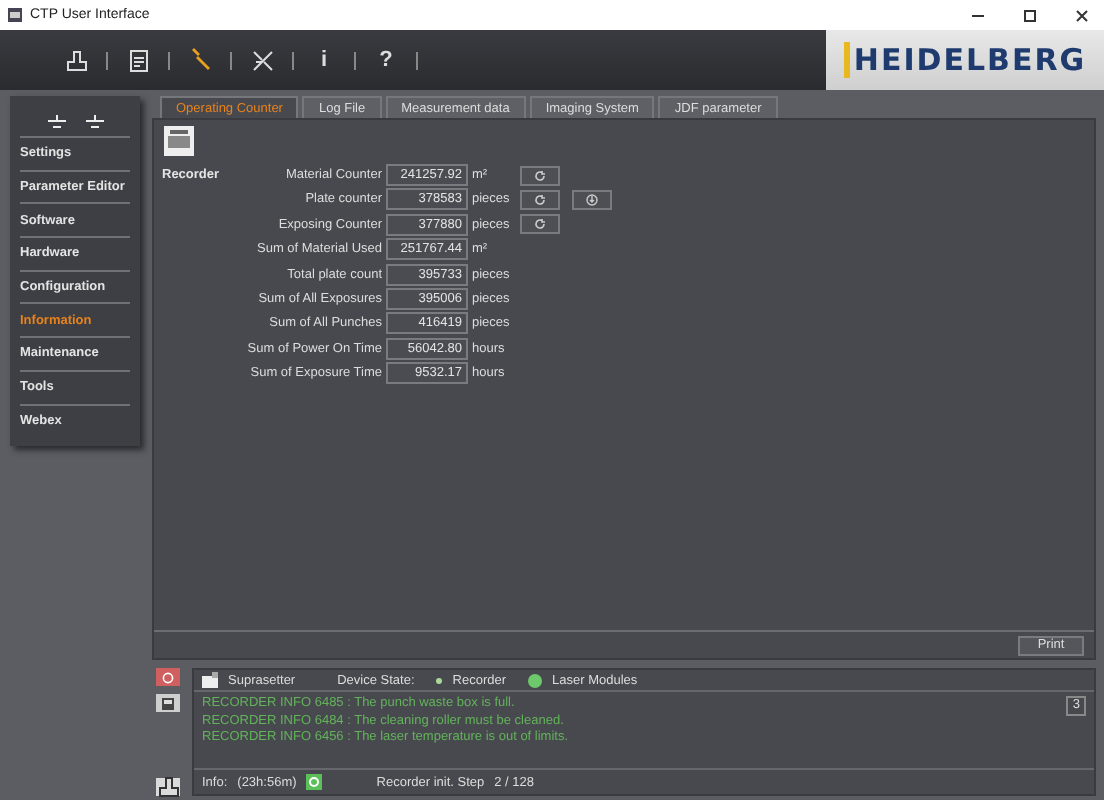 The width and height of the screenshot is (1104, 800). I want to click on document-icon, so click(138, 60).